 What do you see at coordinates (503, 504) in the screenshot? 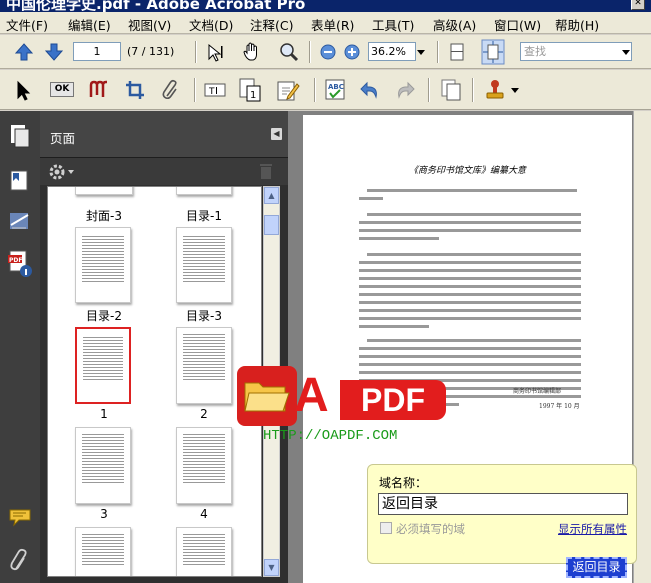
I see `field-name-input: 返回目录` at bounding box center [503, 504].